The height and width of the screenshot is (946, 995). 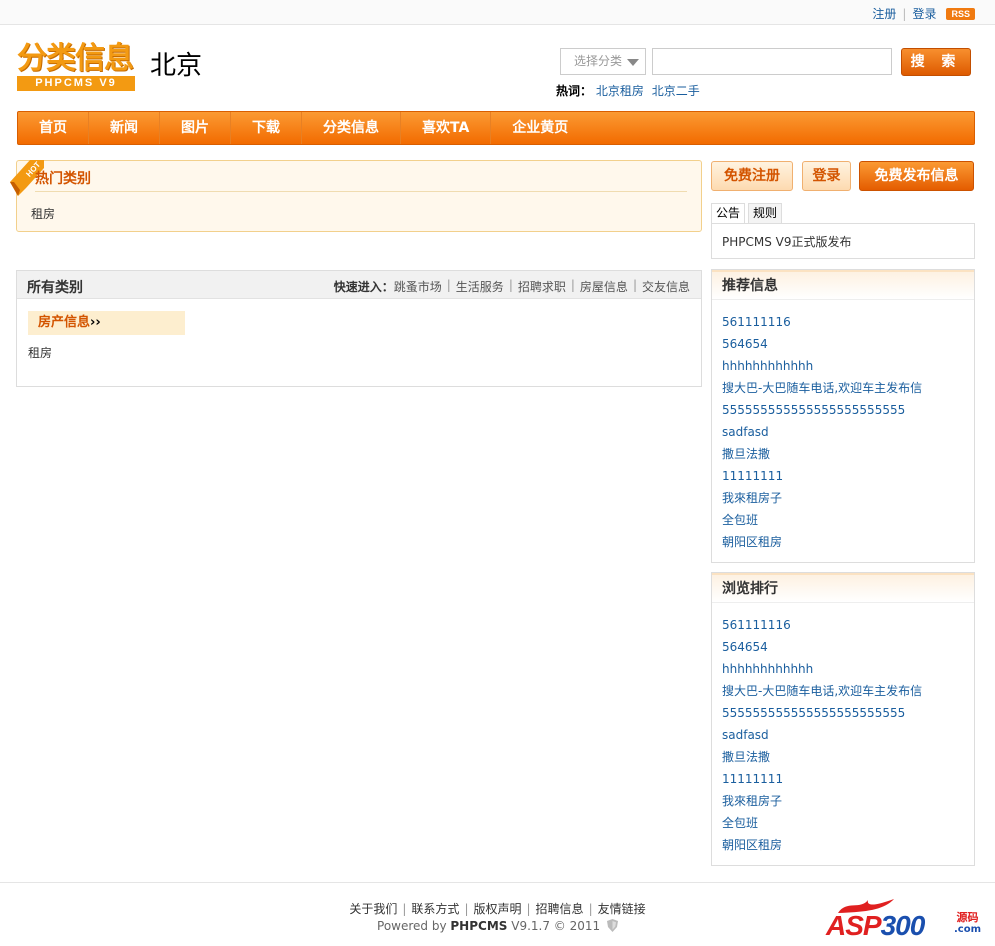 What do you see at coordinates (497, 12) in the screenshot?
I see `top-bar: 注册 | 登录 RSS` at bounding box center [497, 12].